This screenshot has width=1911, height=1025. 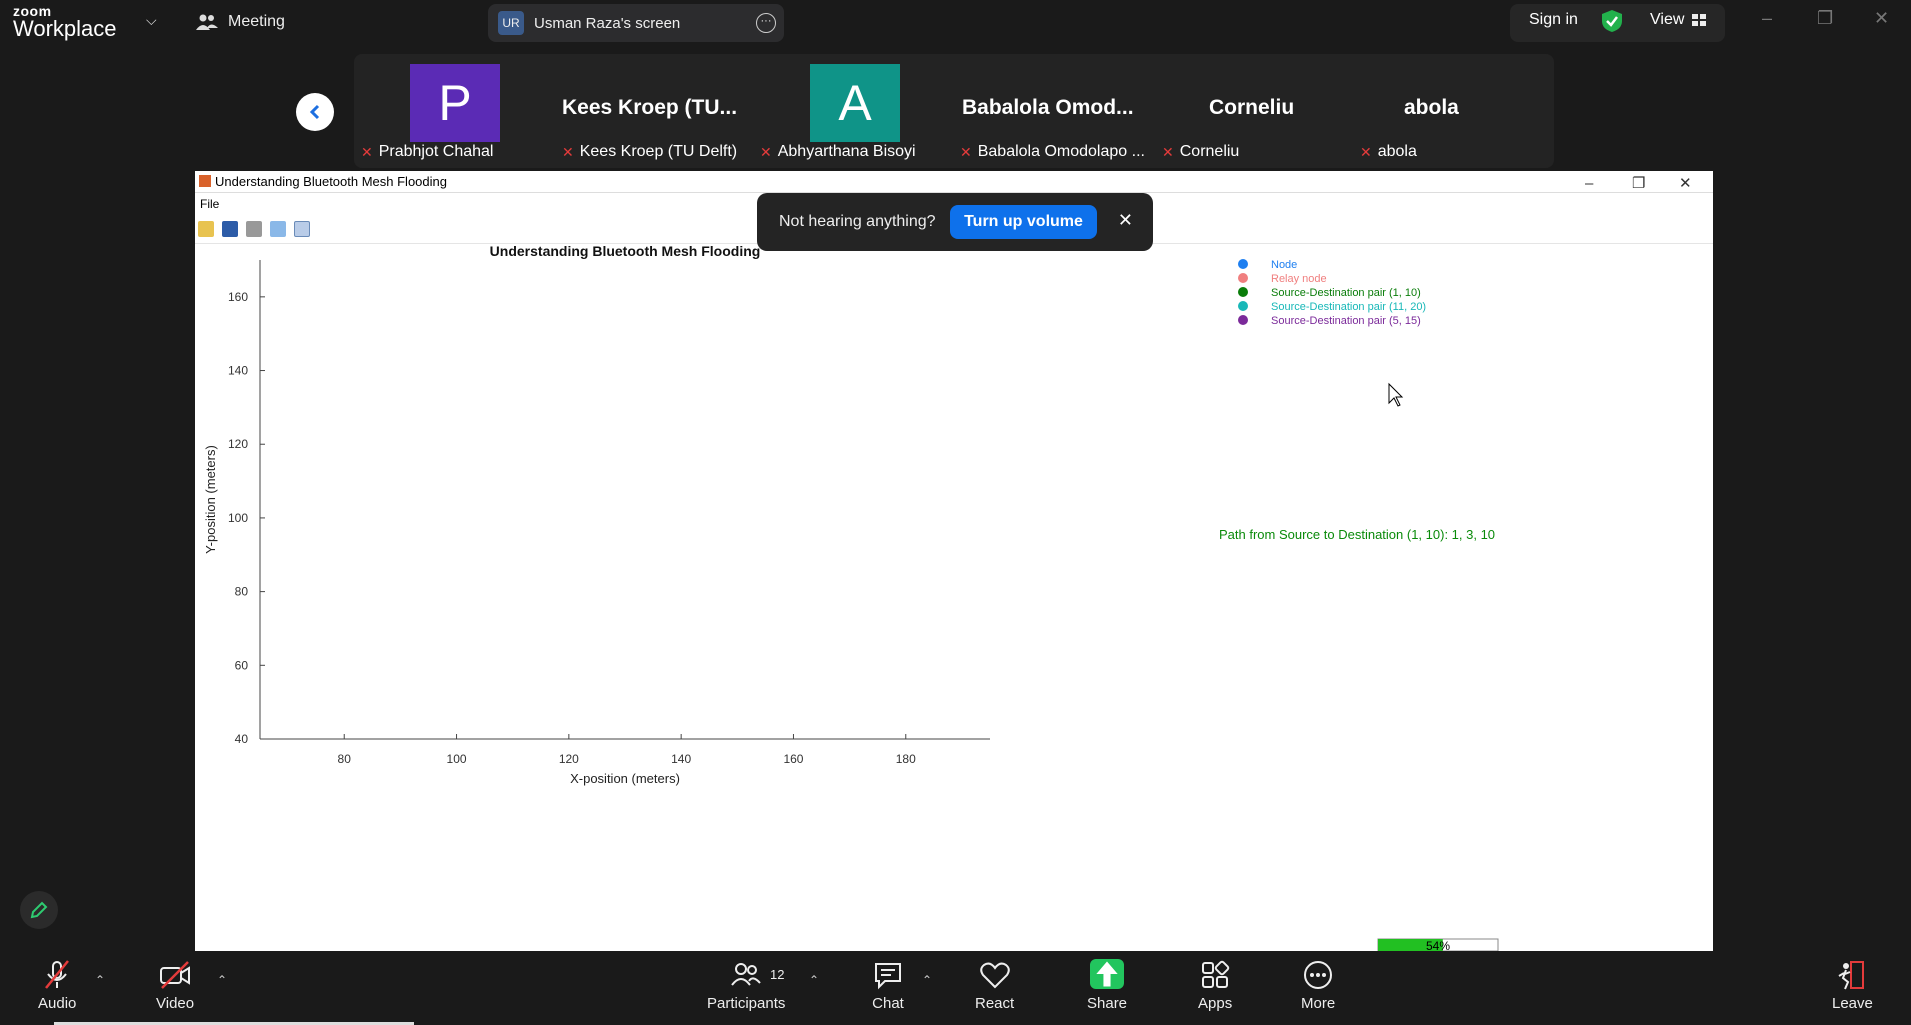 I want to click on audio-button: Audio, so click(x=57, y=985).